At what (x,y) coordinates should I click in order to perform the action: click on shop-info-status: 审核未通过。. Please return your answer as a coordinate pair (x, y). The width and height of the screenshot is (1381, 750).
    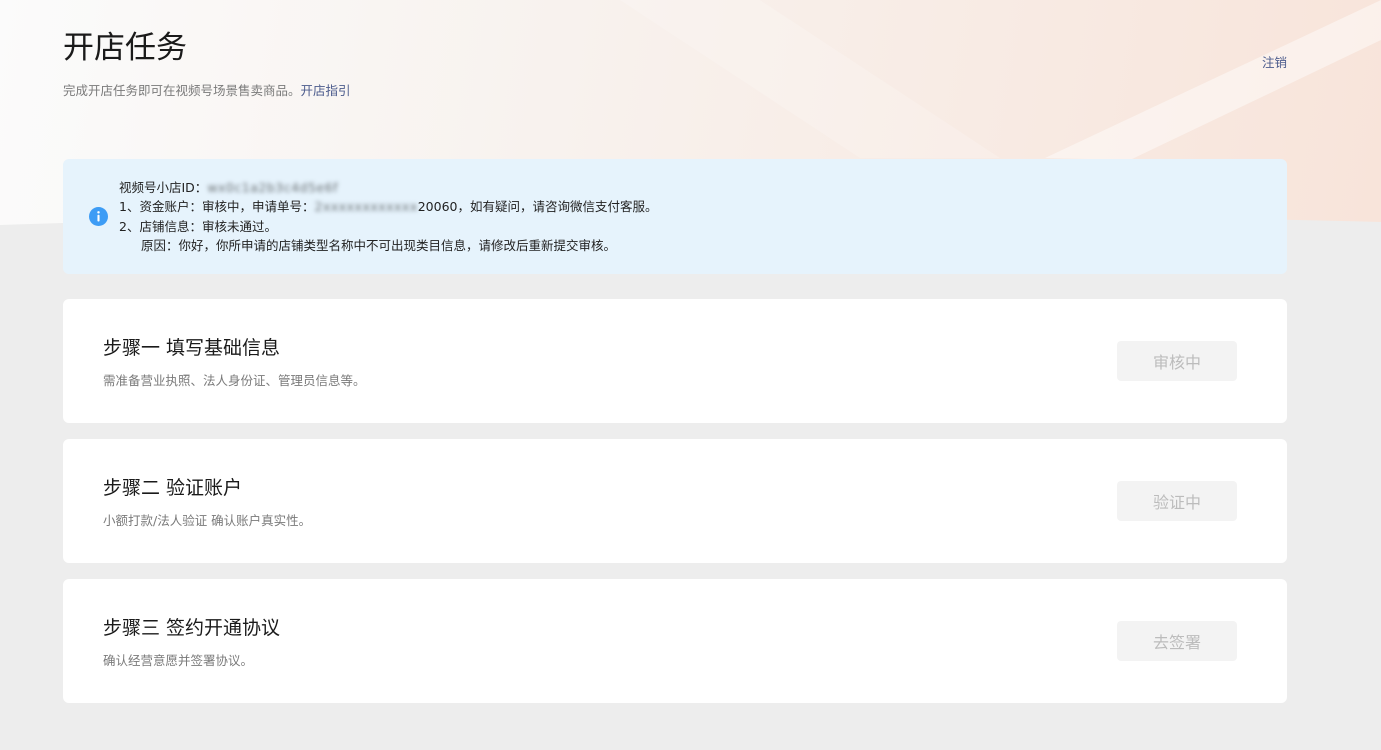
    Looking at the image, I should click on (239, 226).